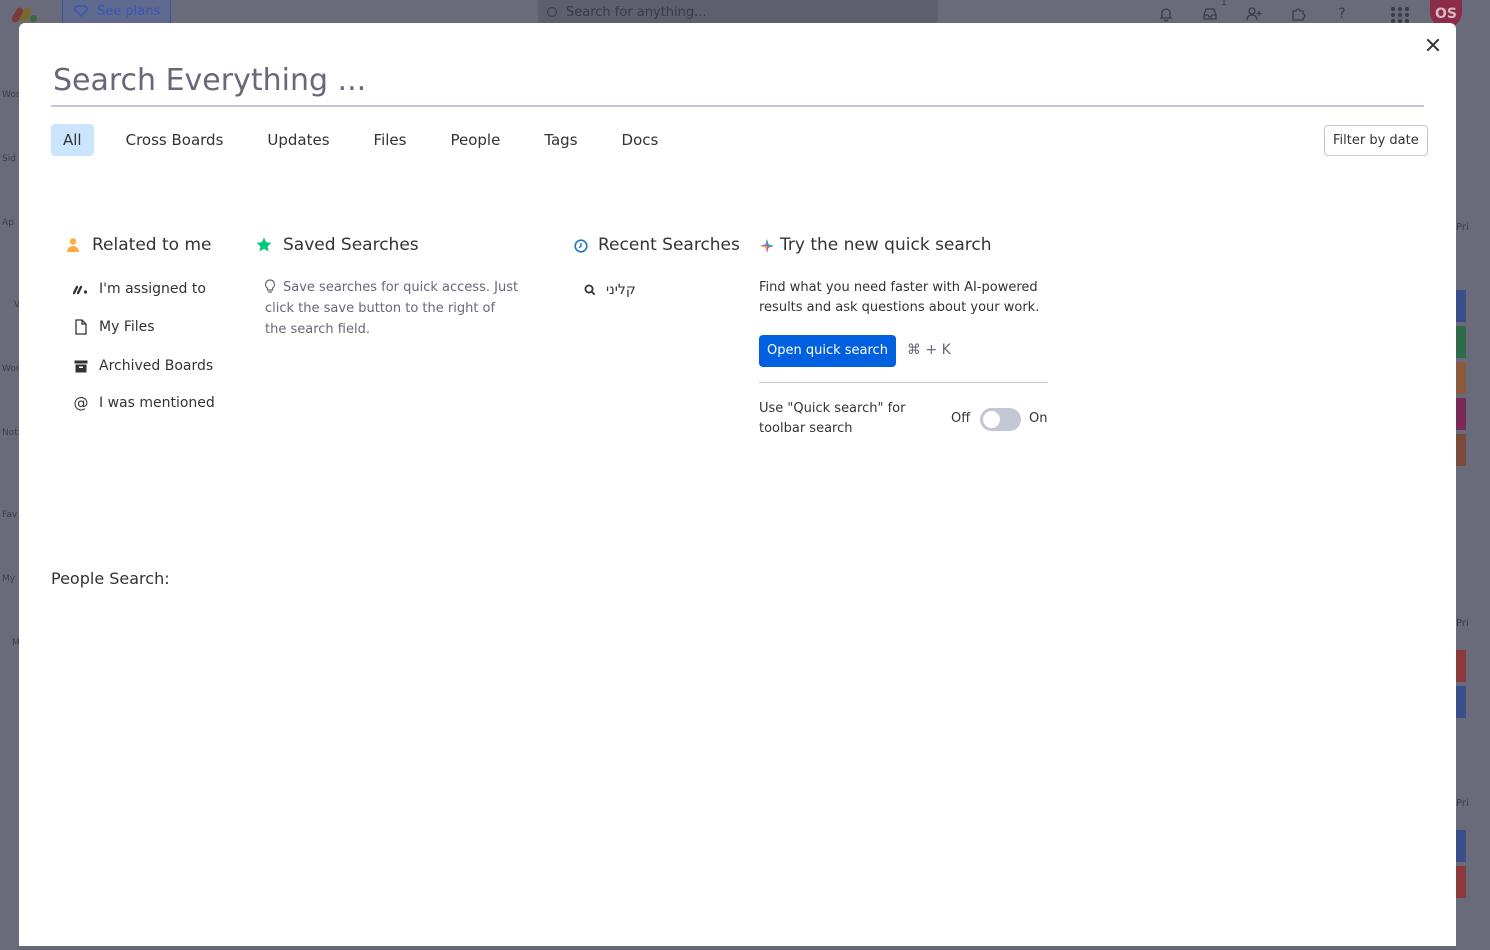 The height and width of the screenshot is (950, 1490). I want to click on tab-cross-boards: Cross Boards, so click(175, 140).